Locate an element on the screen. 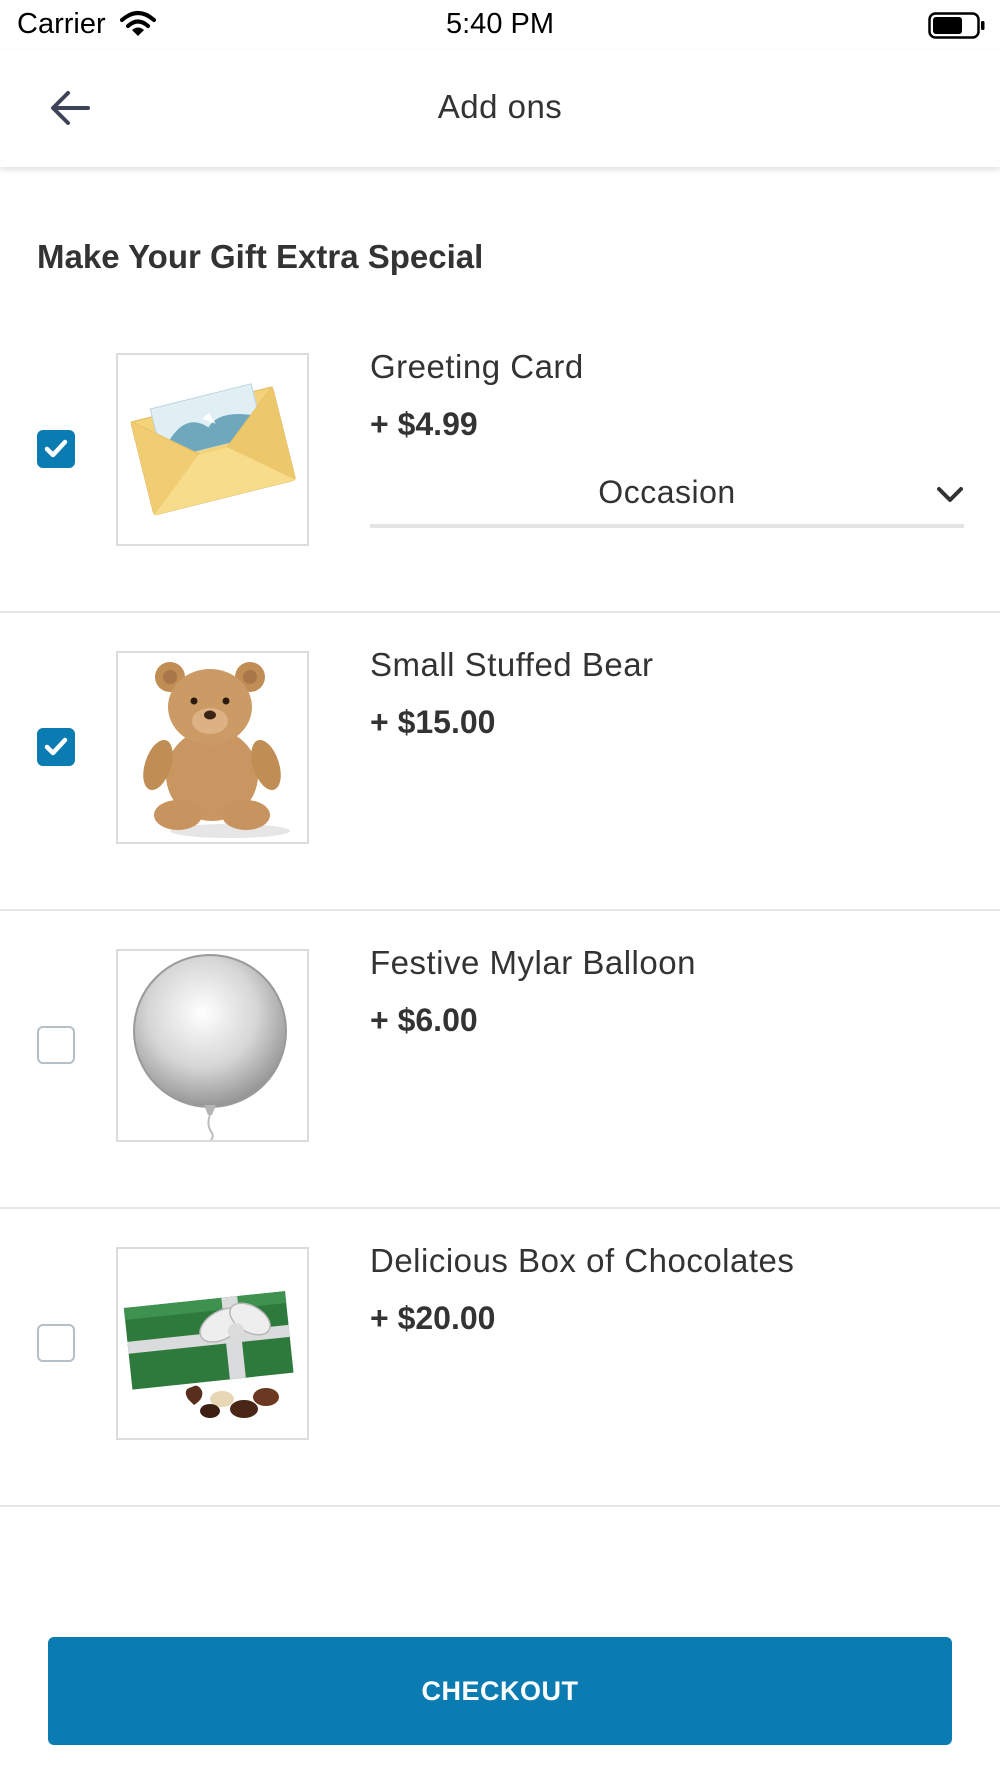 Image resolution: width=1000 pixels, height=1778 pixels. balloon-icon is located at coordinates (210, 1047).